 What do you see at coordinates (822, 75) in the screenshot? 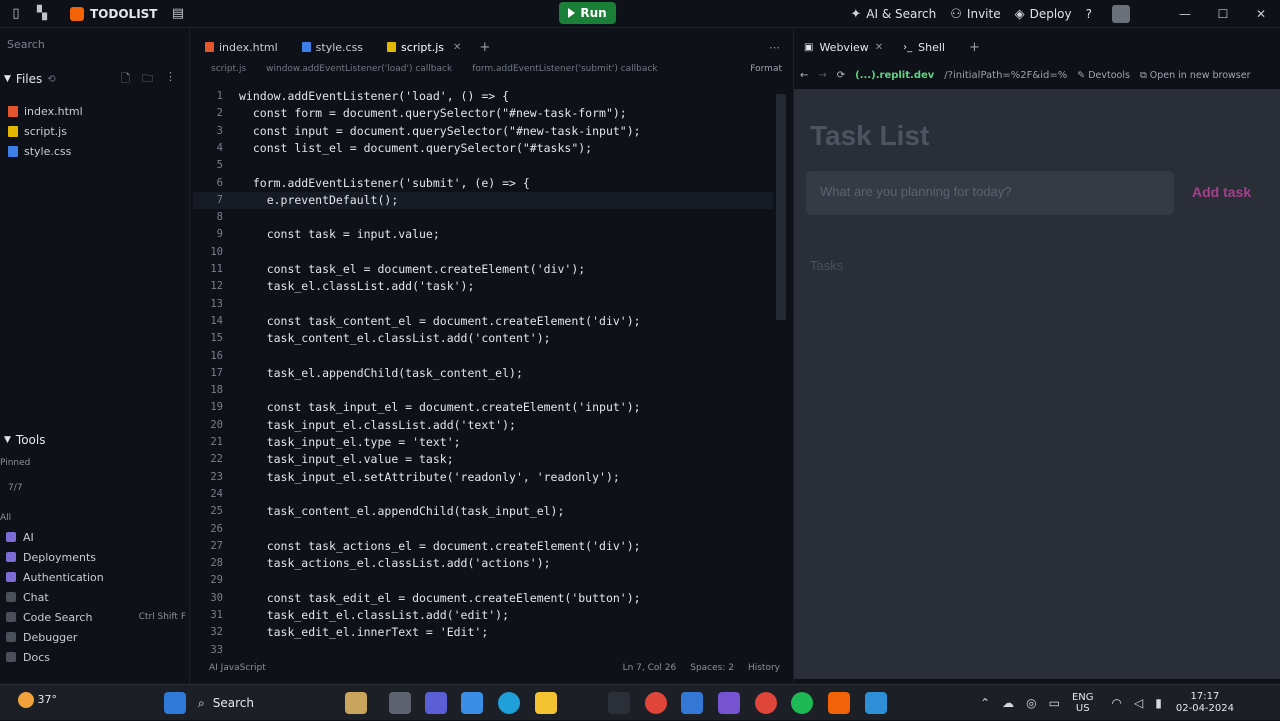
I see `forward-icon: →` at bounding box center [822, 75].